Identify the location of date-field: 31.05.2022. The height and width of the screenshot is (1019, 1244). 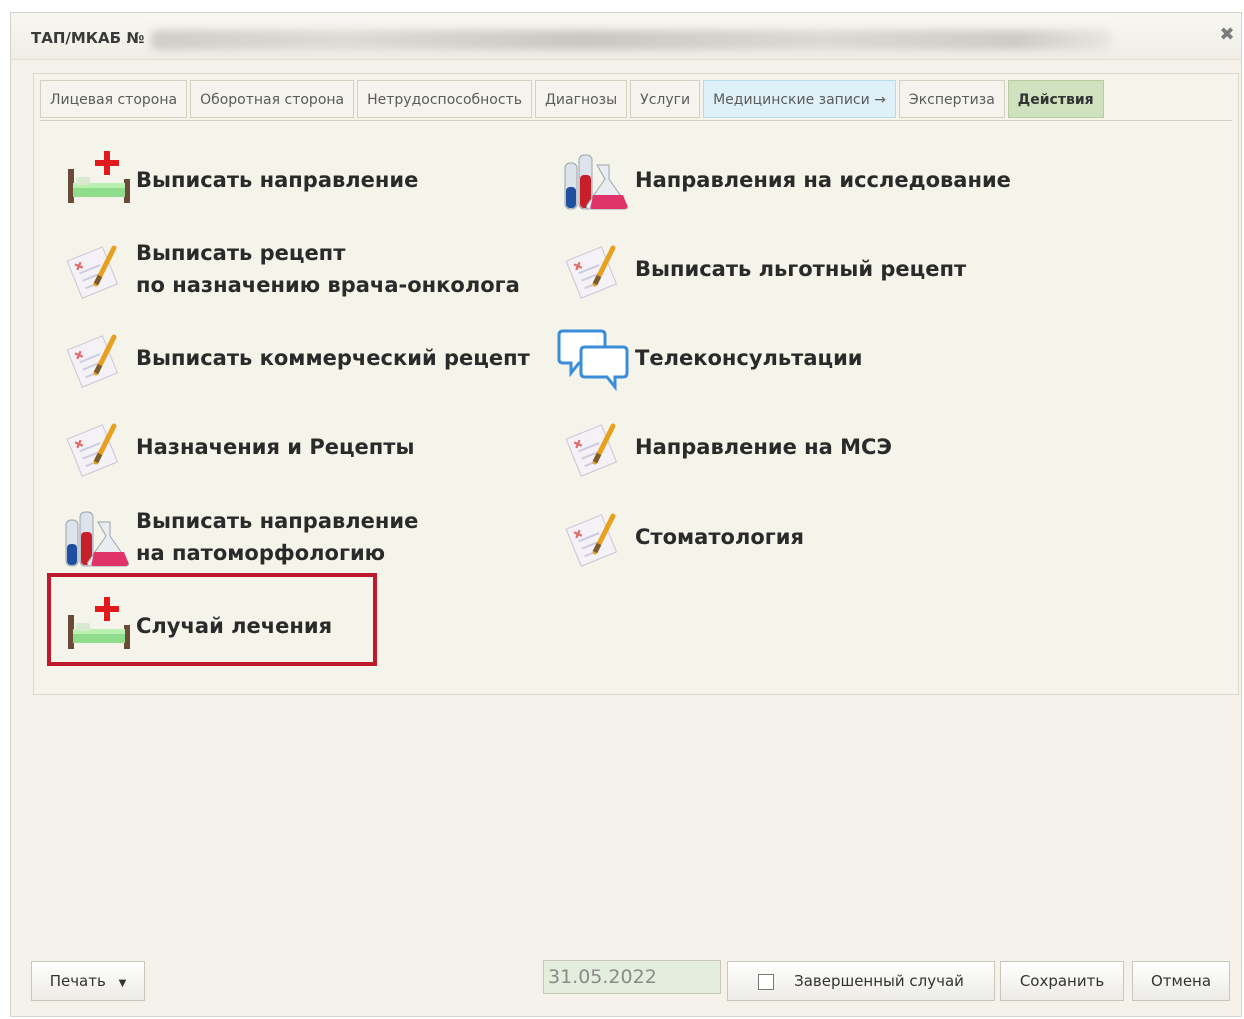
(632, 977).